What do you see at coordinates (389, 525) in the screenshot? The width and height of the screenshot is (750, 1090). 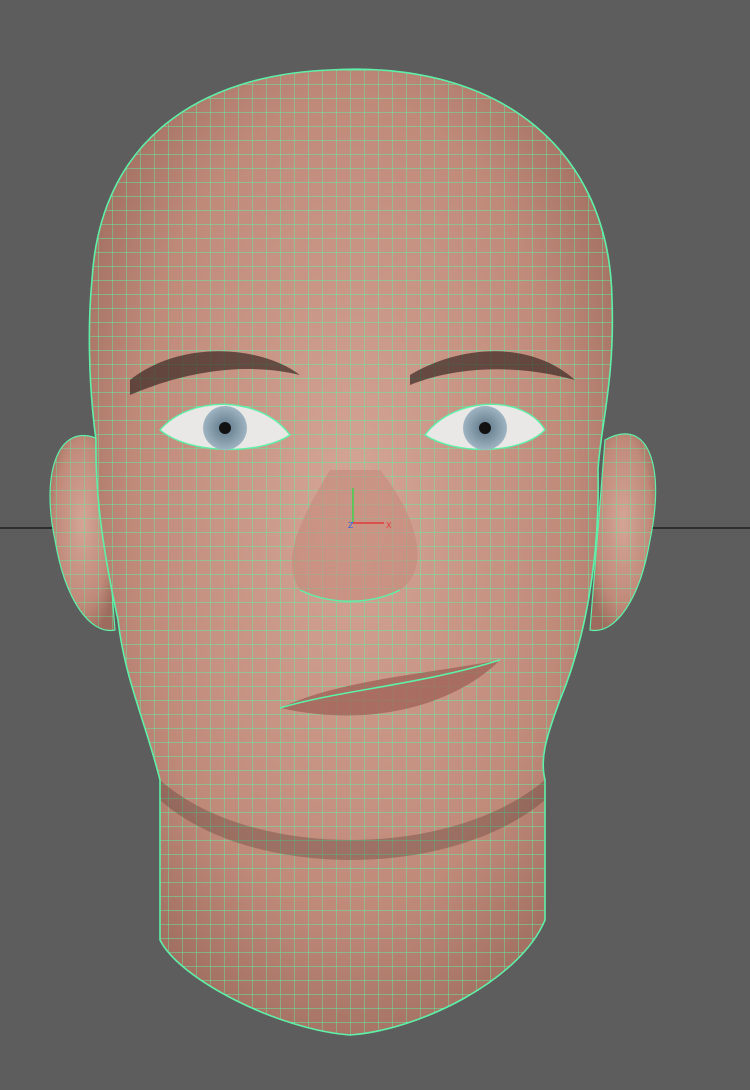 I see `x-axis-label: X` at bounding box center [389, 525].